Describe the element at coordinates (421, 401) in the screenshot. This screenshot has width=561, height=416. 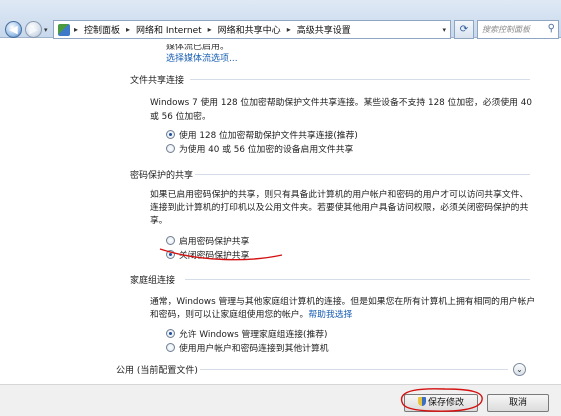
I see `uac-shield-icon` at that location.